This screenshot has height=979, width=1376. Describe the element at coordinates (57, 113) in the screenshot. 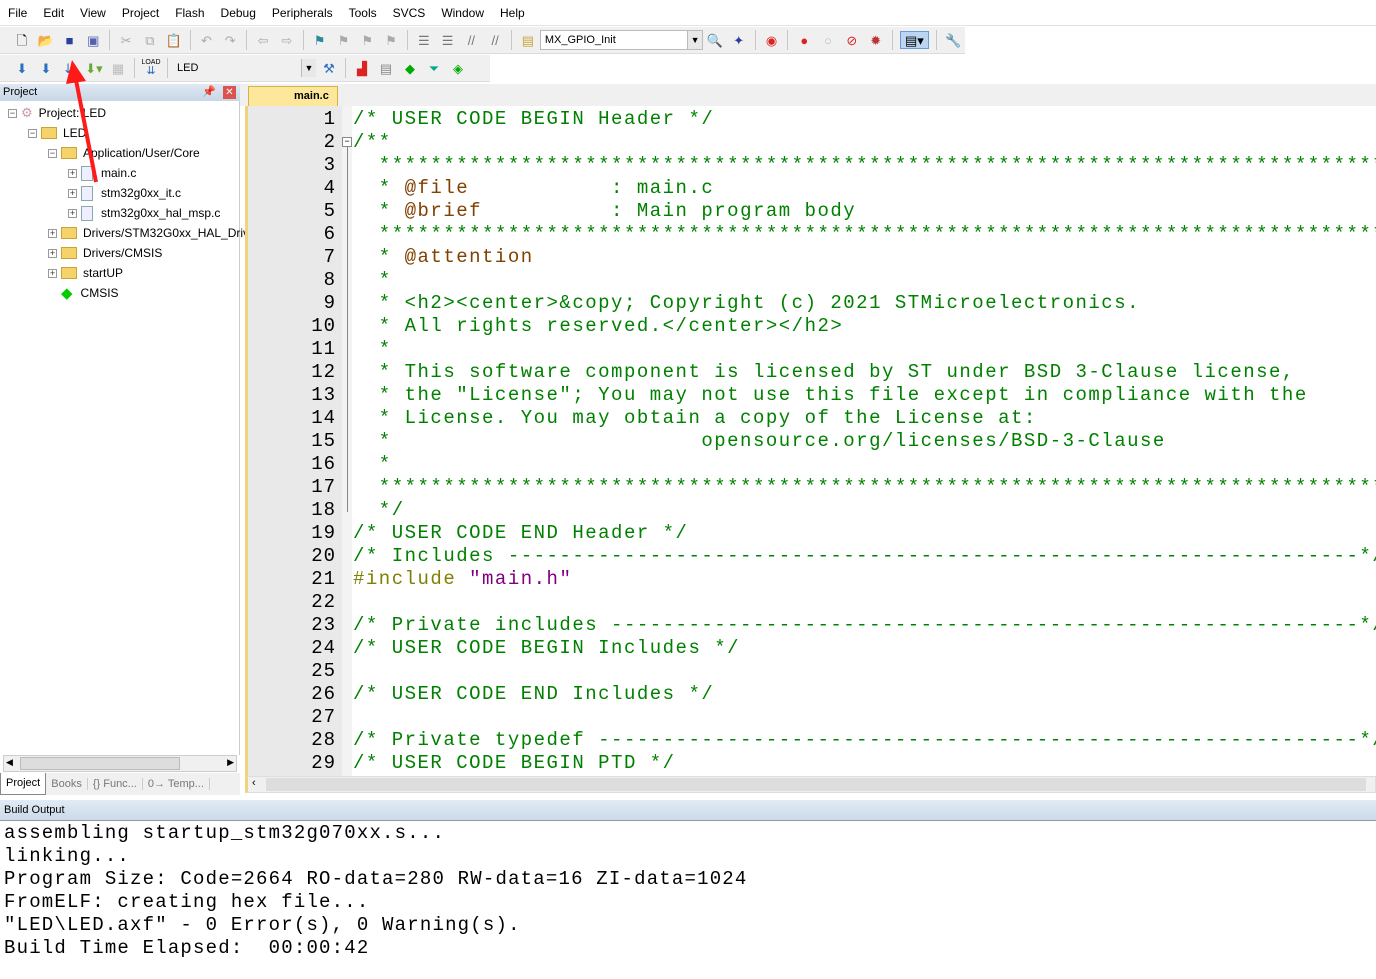

I see `tree-item: − ⚙ Project: LED` at that location.